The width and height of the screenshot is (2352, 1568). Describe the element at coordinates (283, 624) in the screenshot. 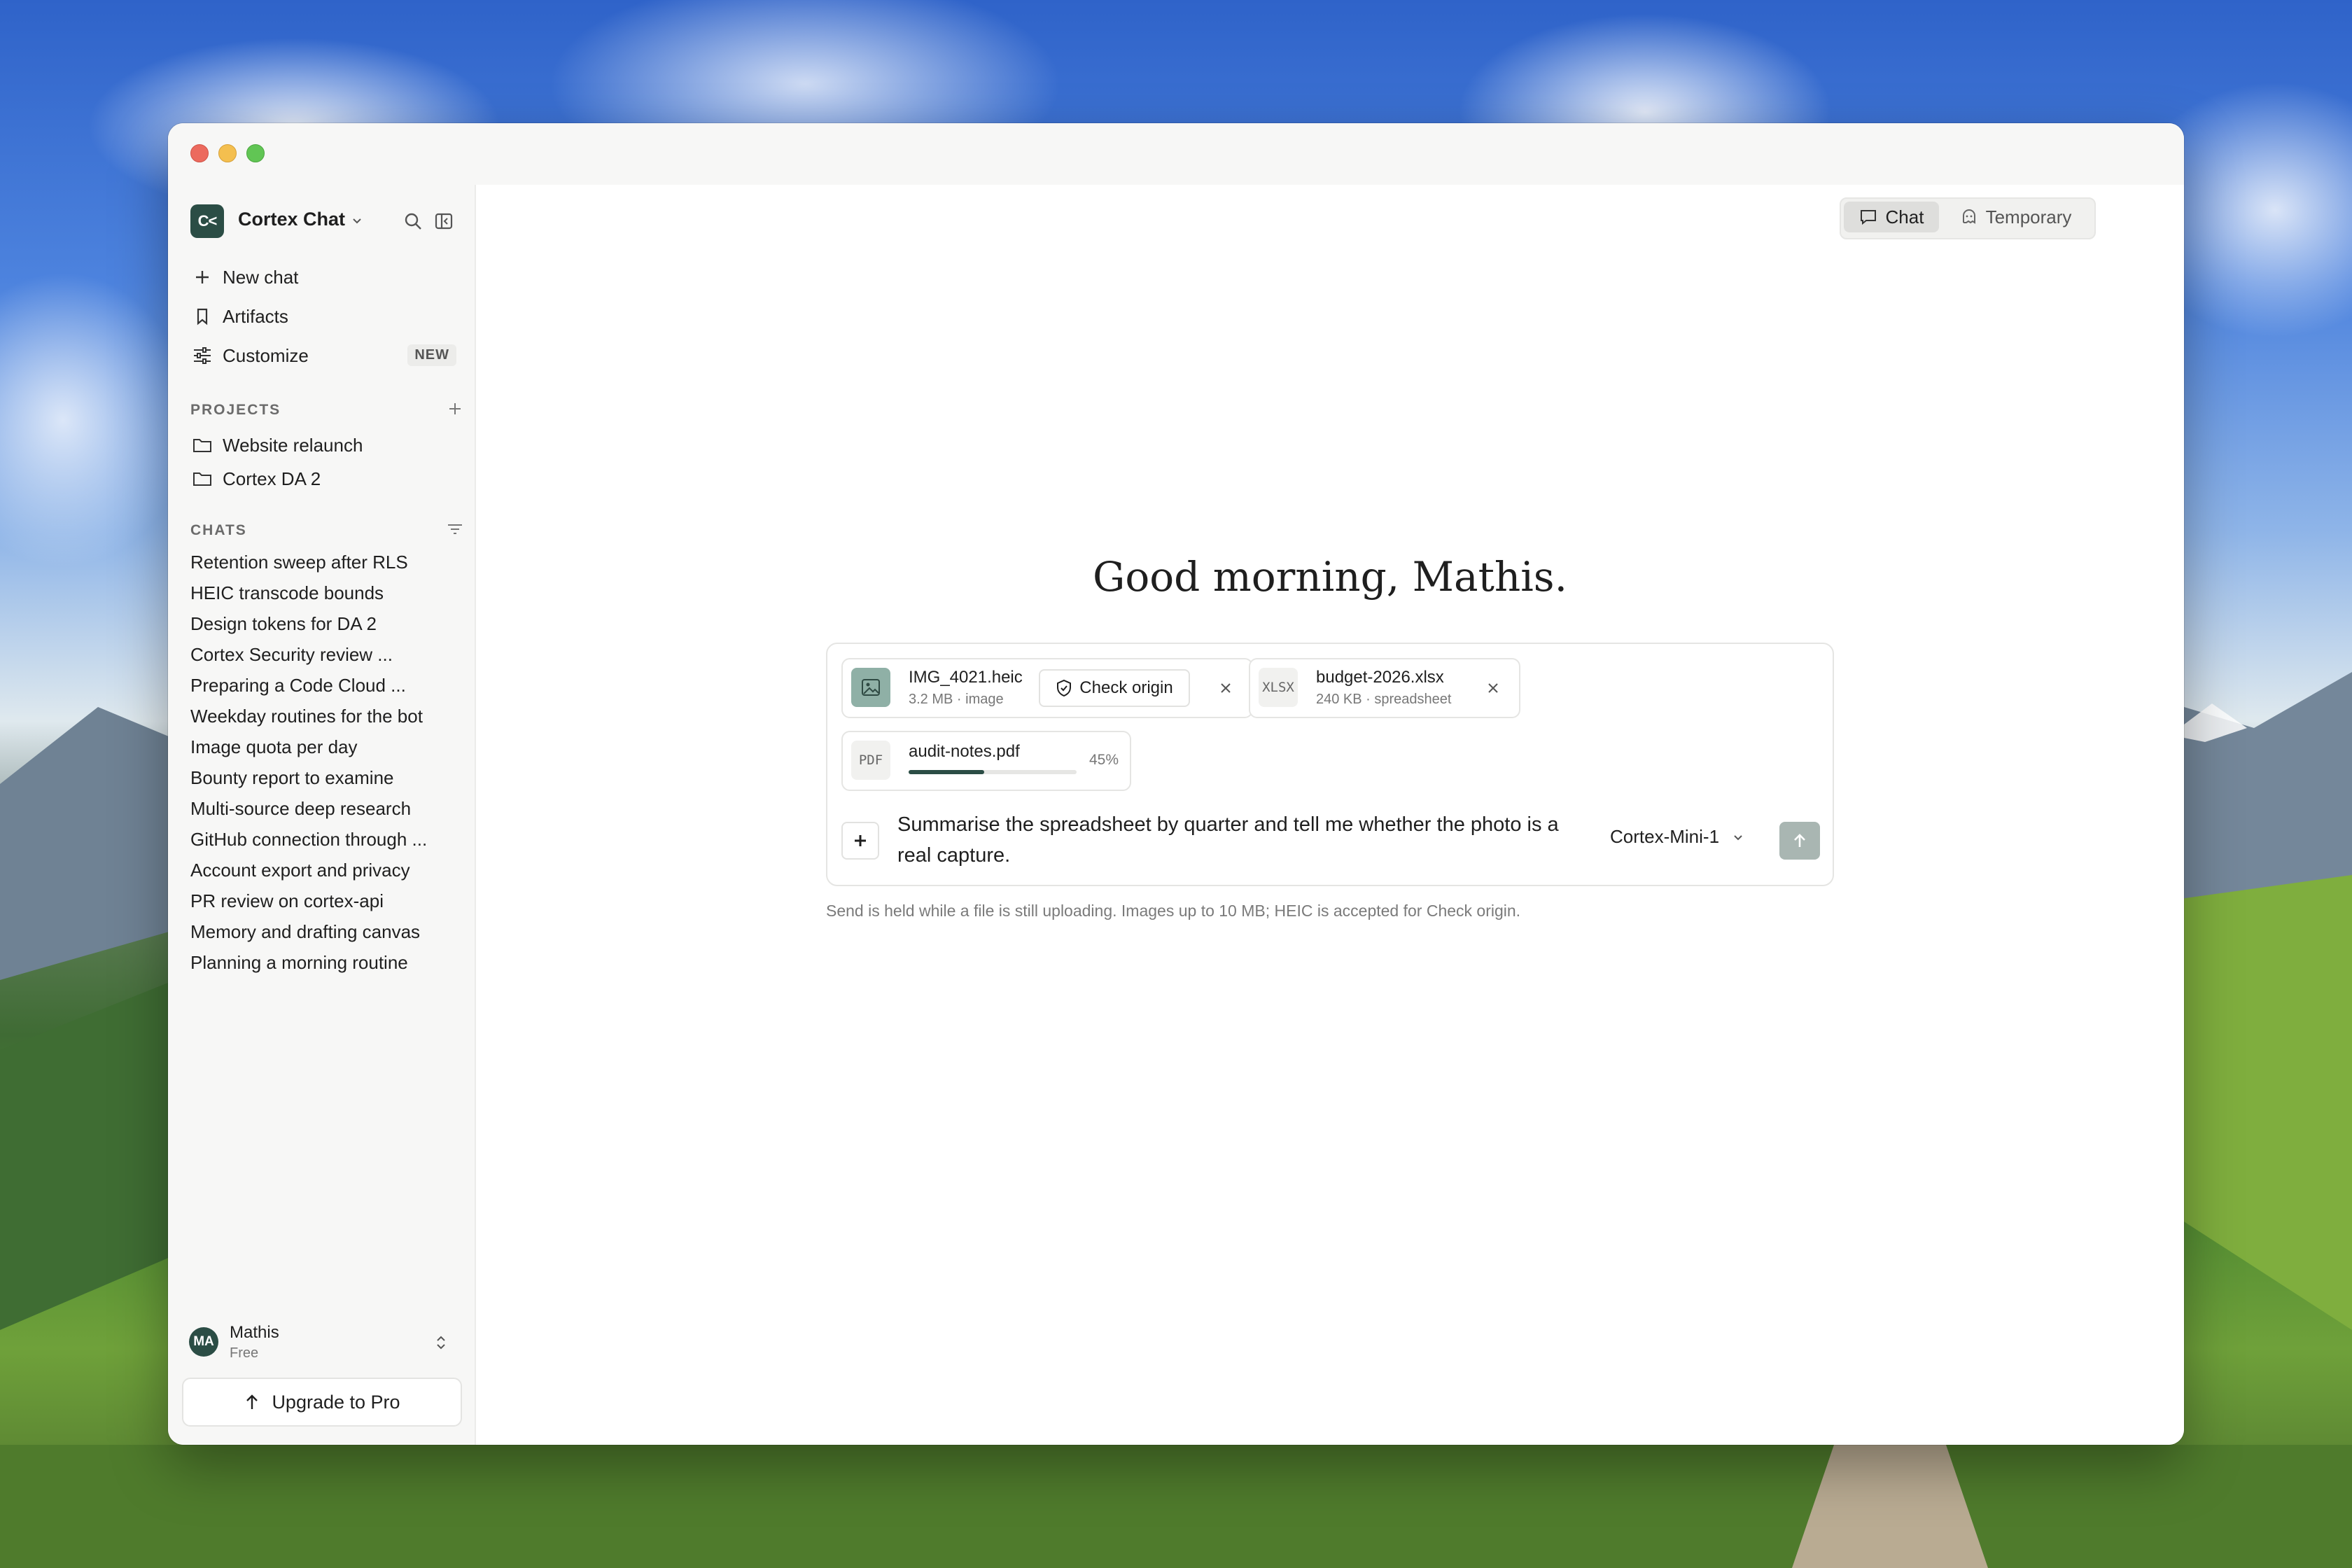

I see `chat-item: Design tokens for DA 2` at that location.